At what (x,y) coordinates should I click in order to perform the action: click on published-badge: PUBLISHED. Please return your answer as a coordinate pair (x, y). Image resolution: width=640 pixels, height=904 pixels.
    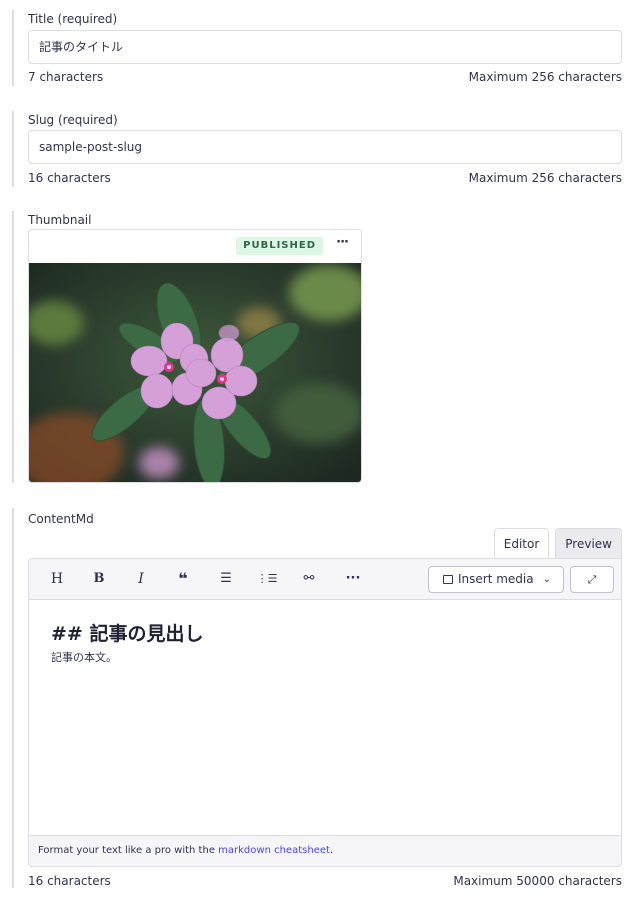
    Looking at the image, I should click on (279, 246).